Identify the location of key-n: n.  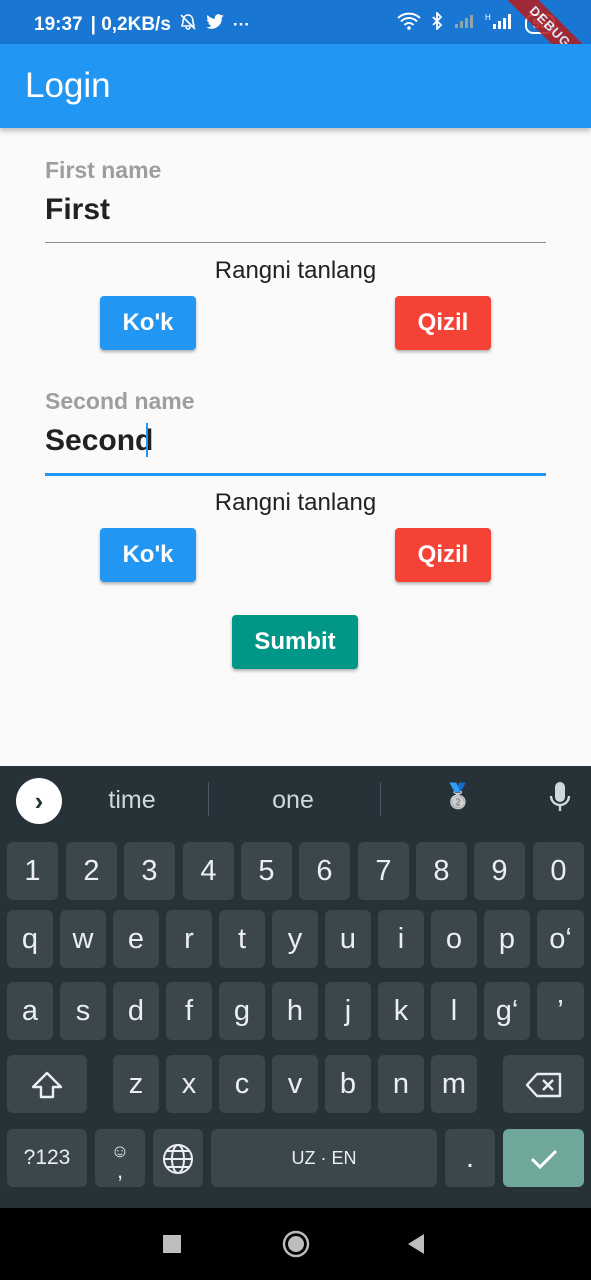
(401, 1084).